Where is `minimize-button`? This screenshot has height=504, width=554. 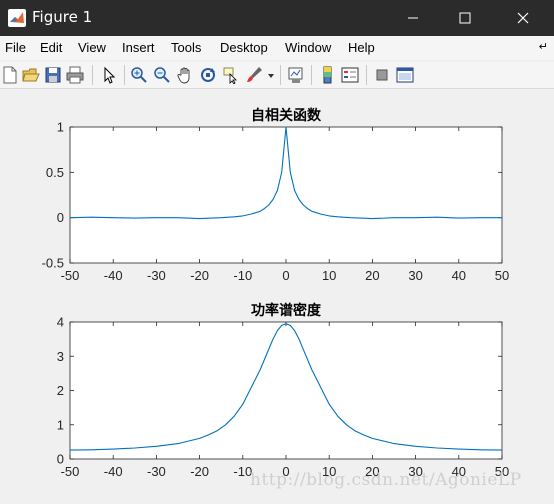 minimize-button is located at coordinates (413, 18).